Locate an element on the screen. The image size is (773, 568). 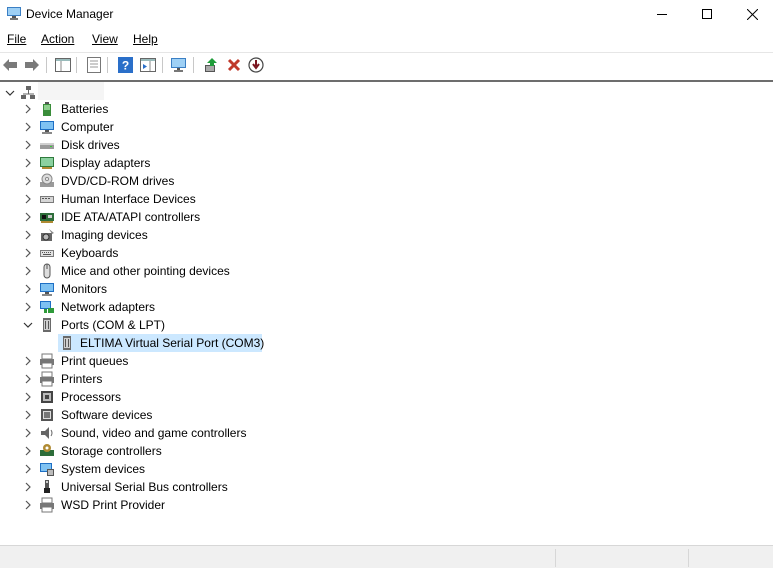
menu-view: View is located at coordinates (105, 39).